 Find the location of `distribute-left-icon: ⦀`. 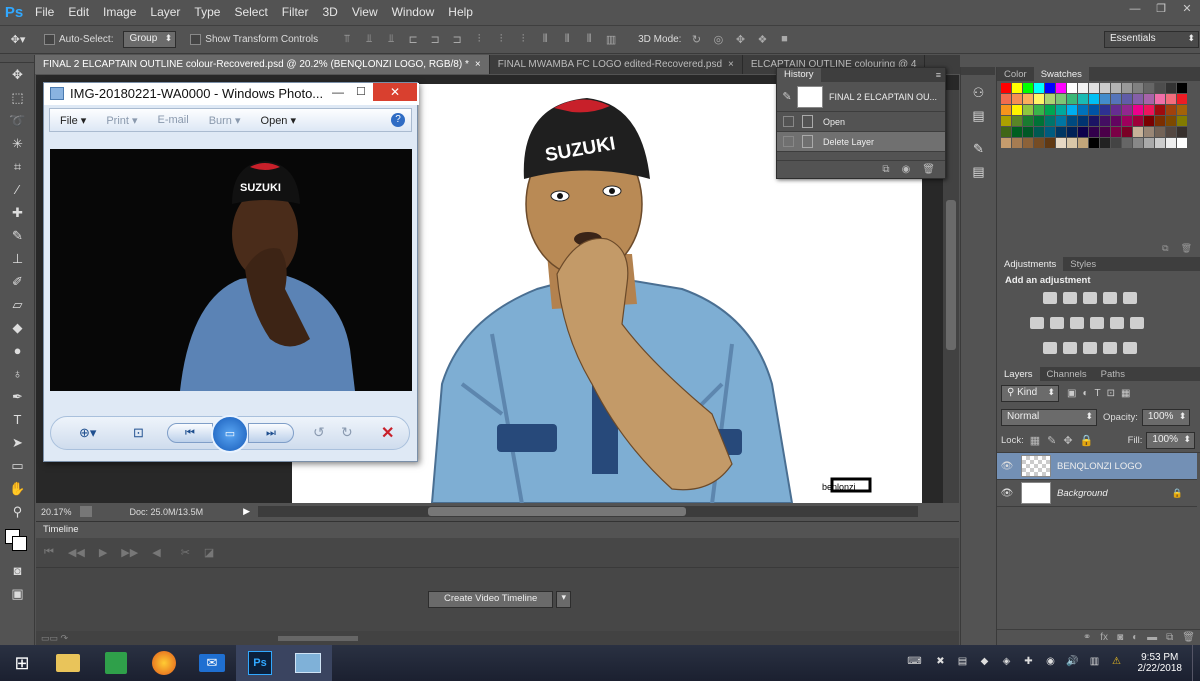

distribute-left-icon: ⦀ is located at coordinates (545, 40).